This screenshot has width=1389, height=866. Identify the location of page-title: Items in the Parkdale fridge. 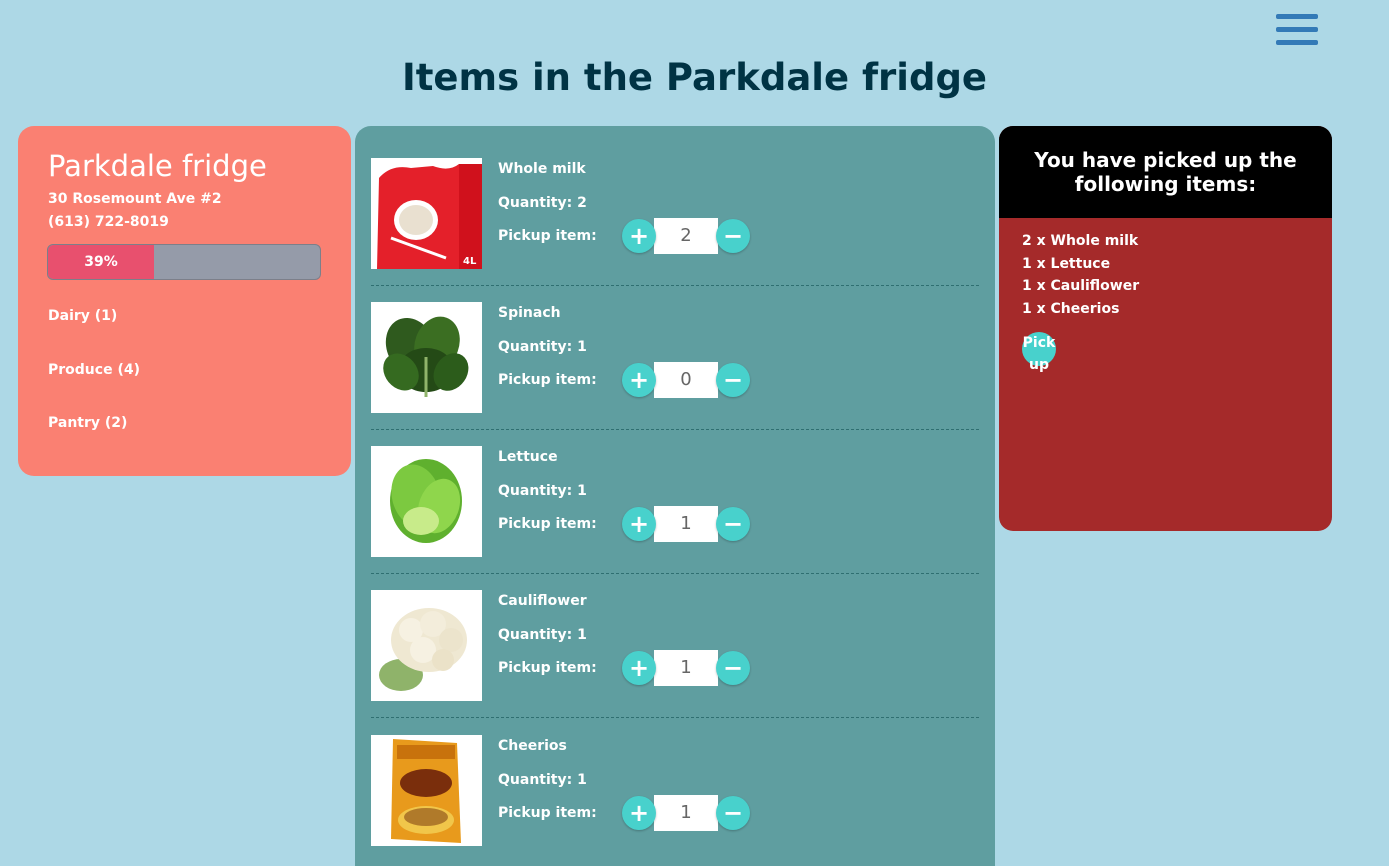
(694, 77).